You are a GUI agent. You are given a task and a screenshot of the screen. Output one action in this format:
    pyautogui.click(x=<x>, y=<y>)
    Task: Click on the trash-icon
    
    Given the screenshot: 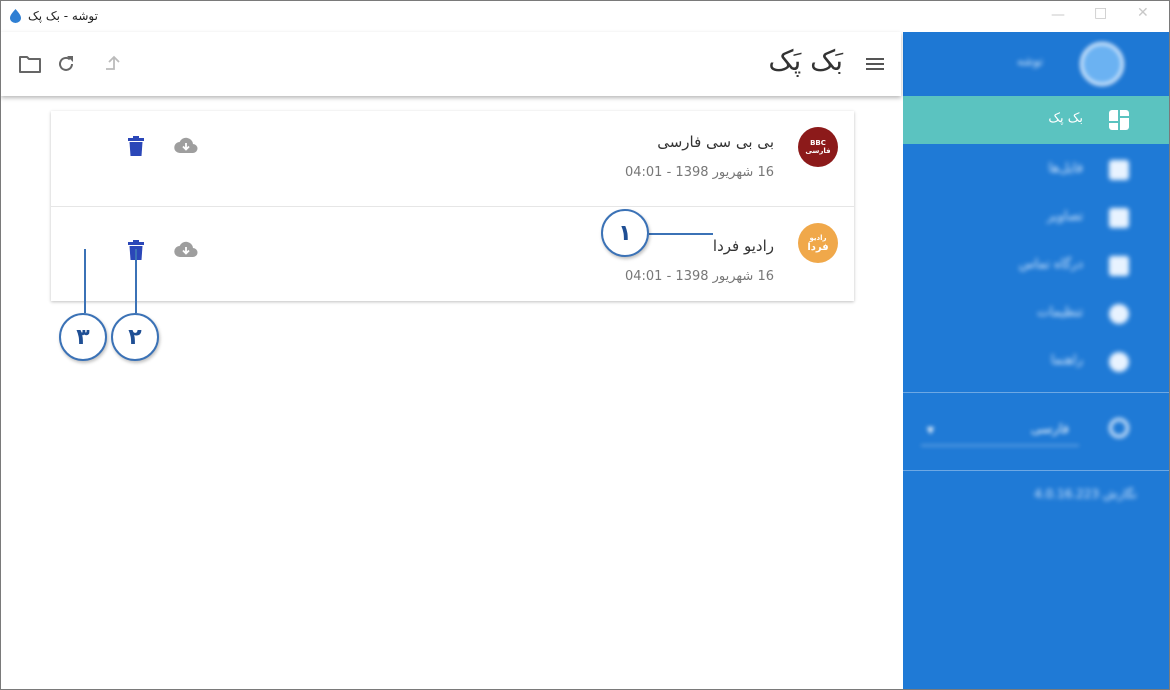 What is the action you would take?
    pyautogui.click(x=136, y=146)
    